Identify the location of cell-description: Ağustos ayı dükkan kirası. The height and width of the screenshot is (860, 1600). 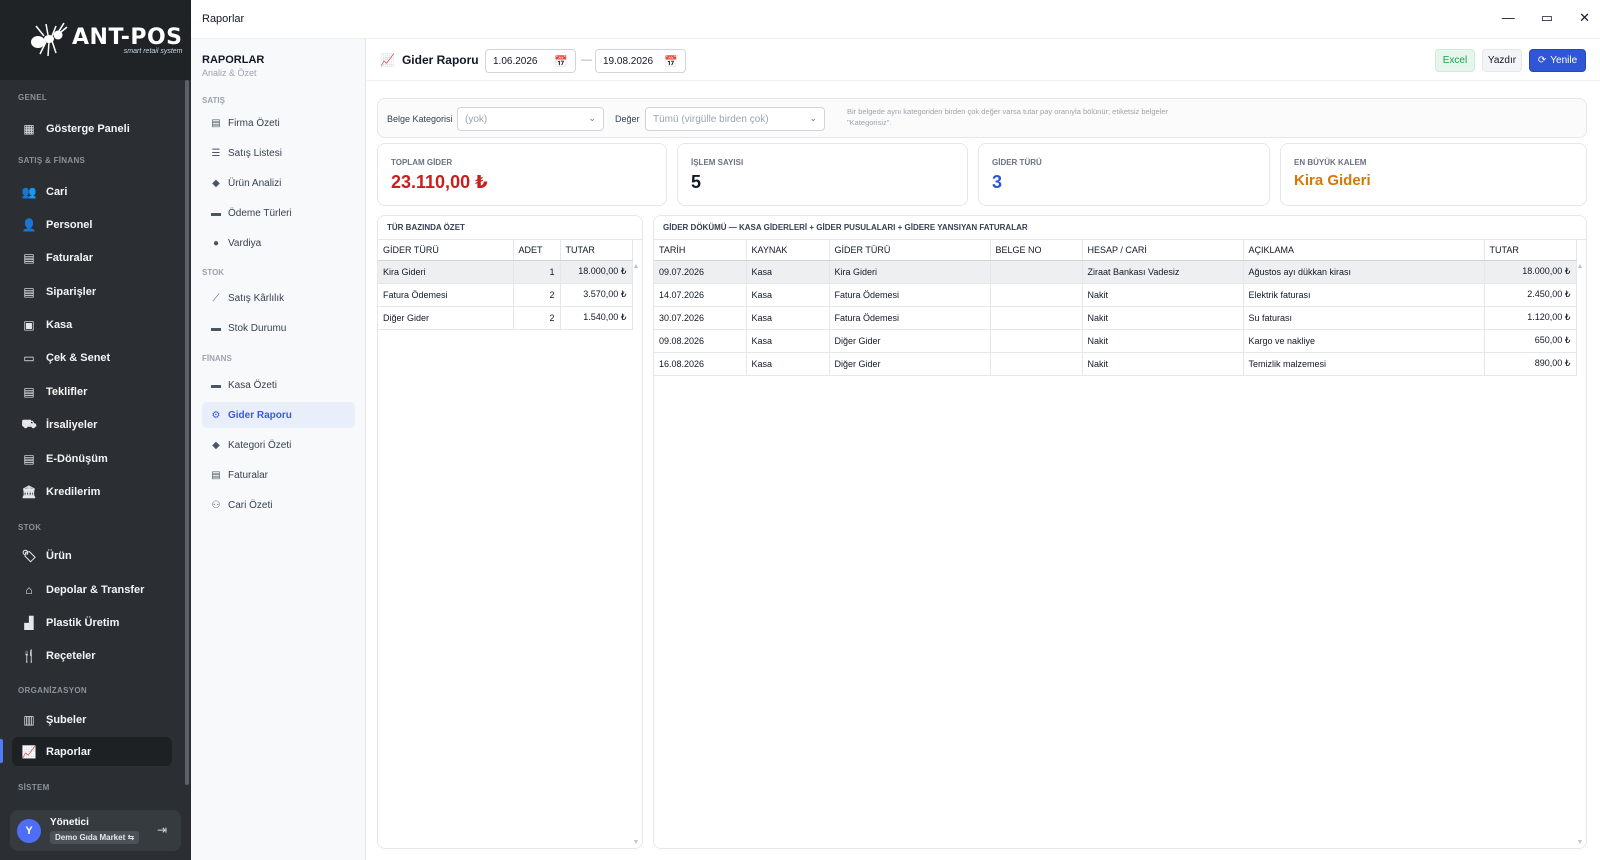
(1364, 272).